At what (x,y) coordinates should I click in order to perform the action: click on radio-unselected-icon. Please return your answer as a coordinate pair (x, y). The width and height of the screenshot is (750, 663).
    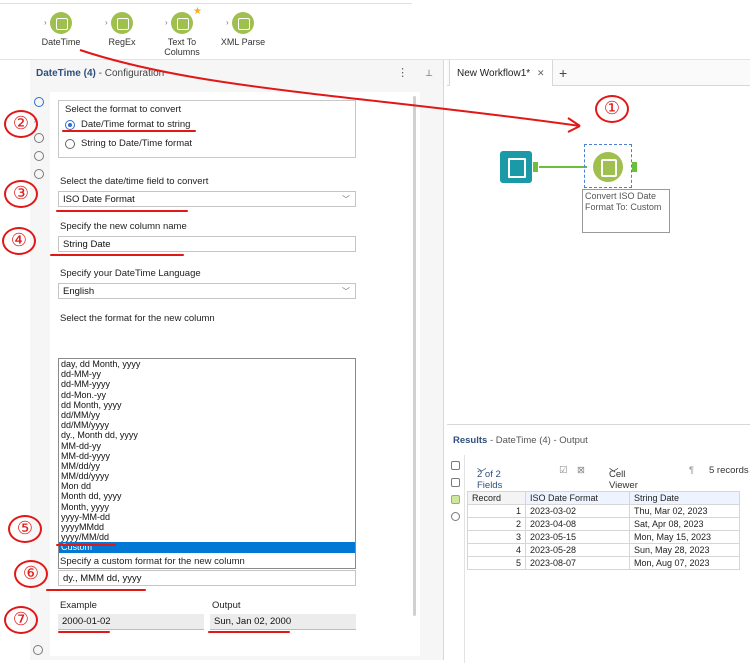
    Looking at the image, I should click on (70, 143).